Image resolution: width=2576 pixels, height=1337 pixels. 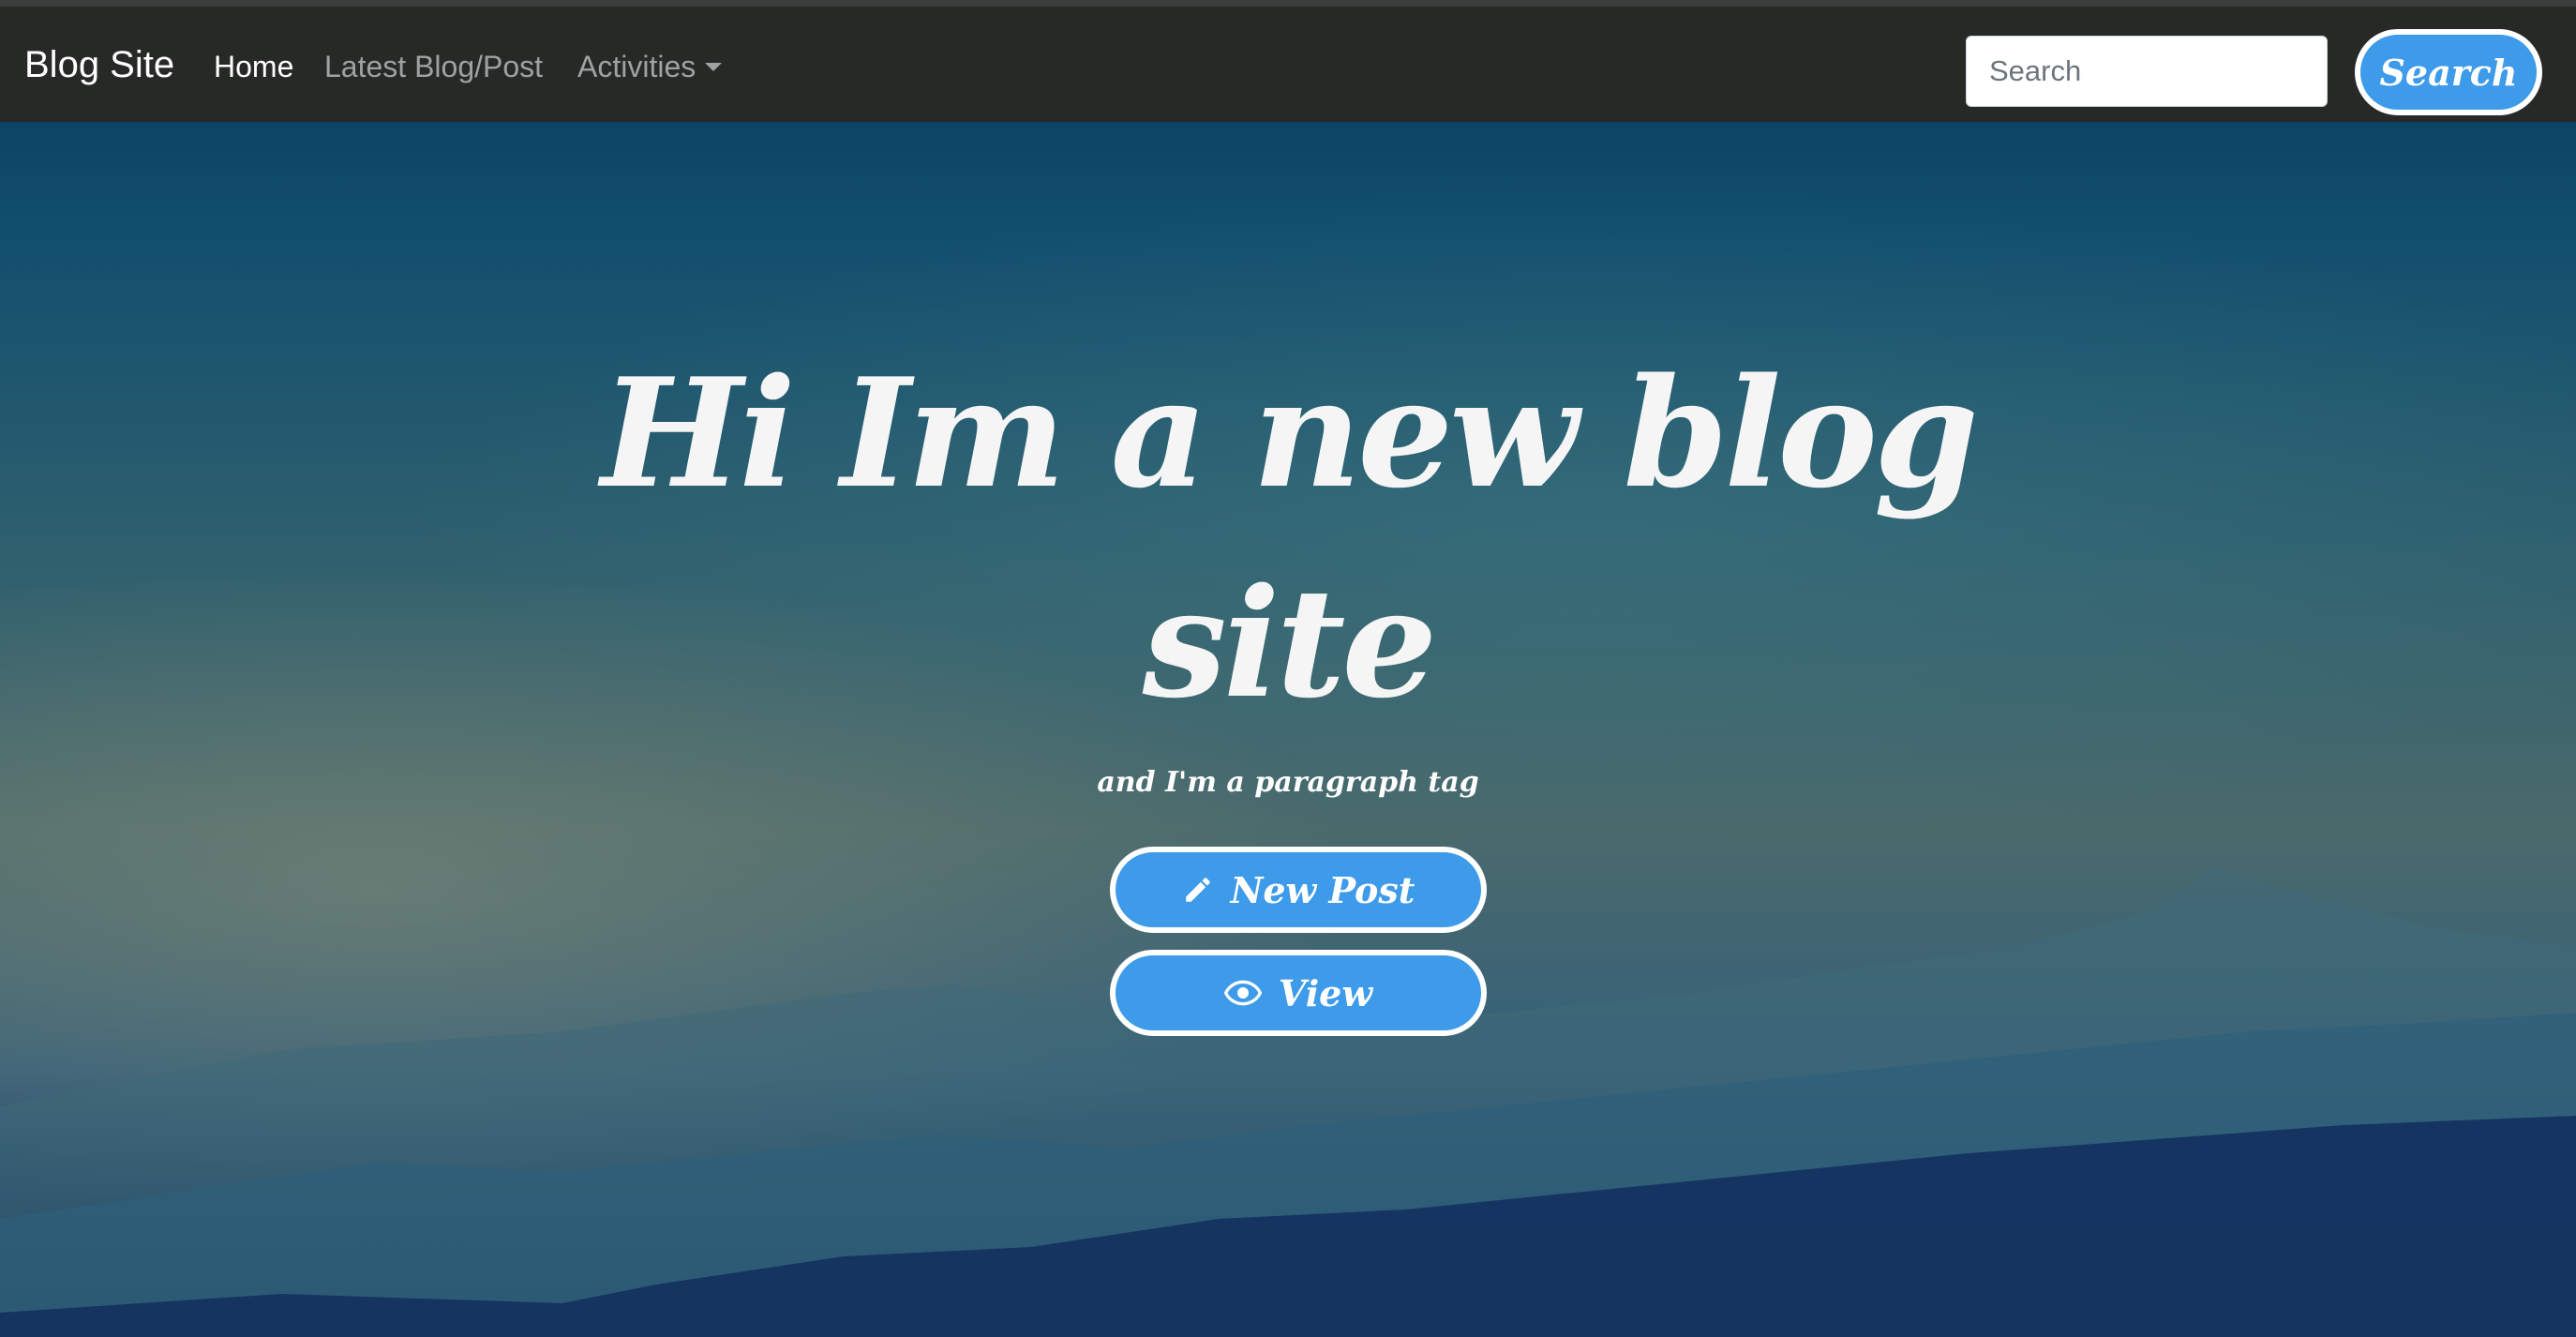 I want to click on new-post-label: New Post, so click(x=1323, y=890).